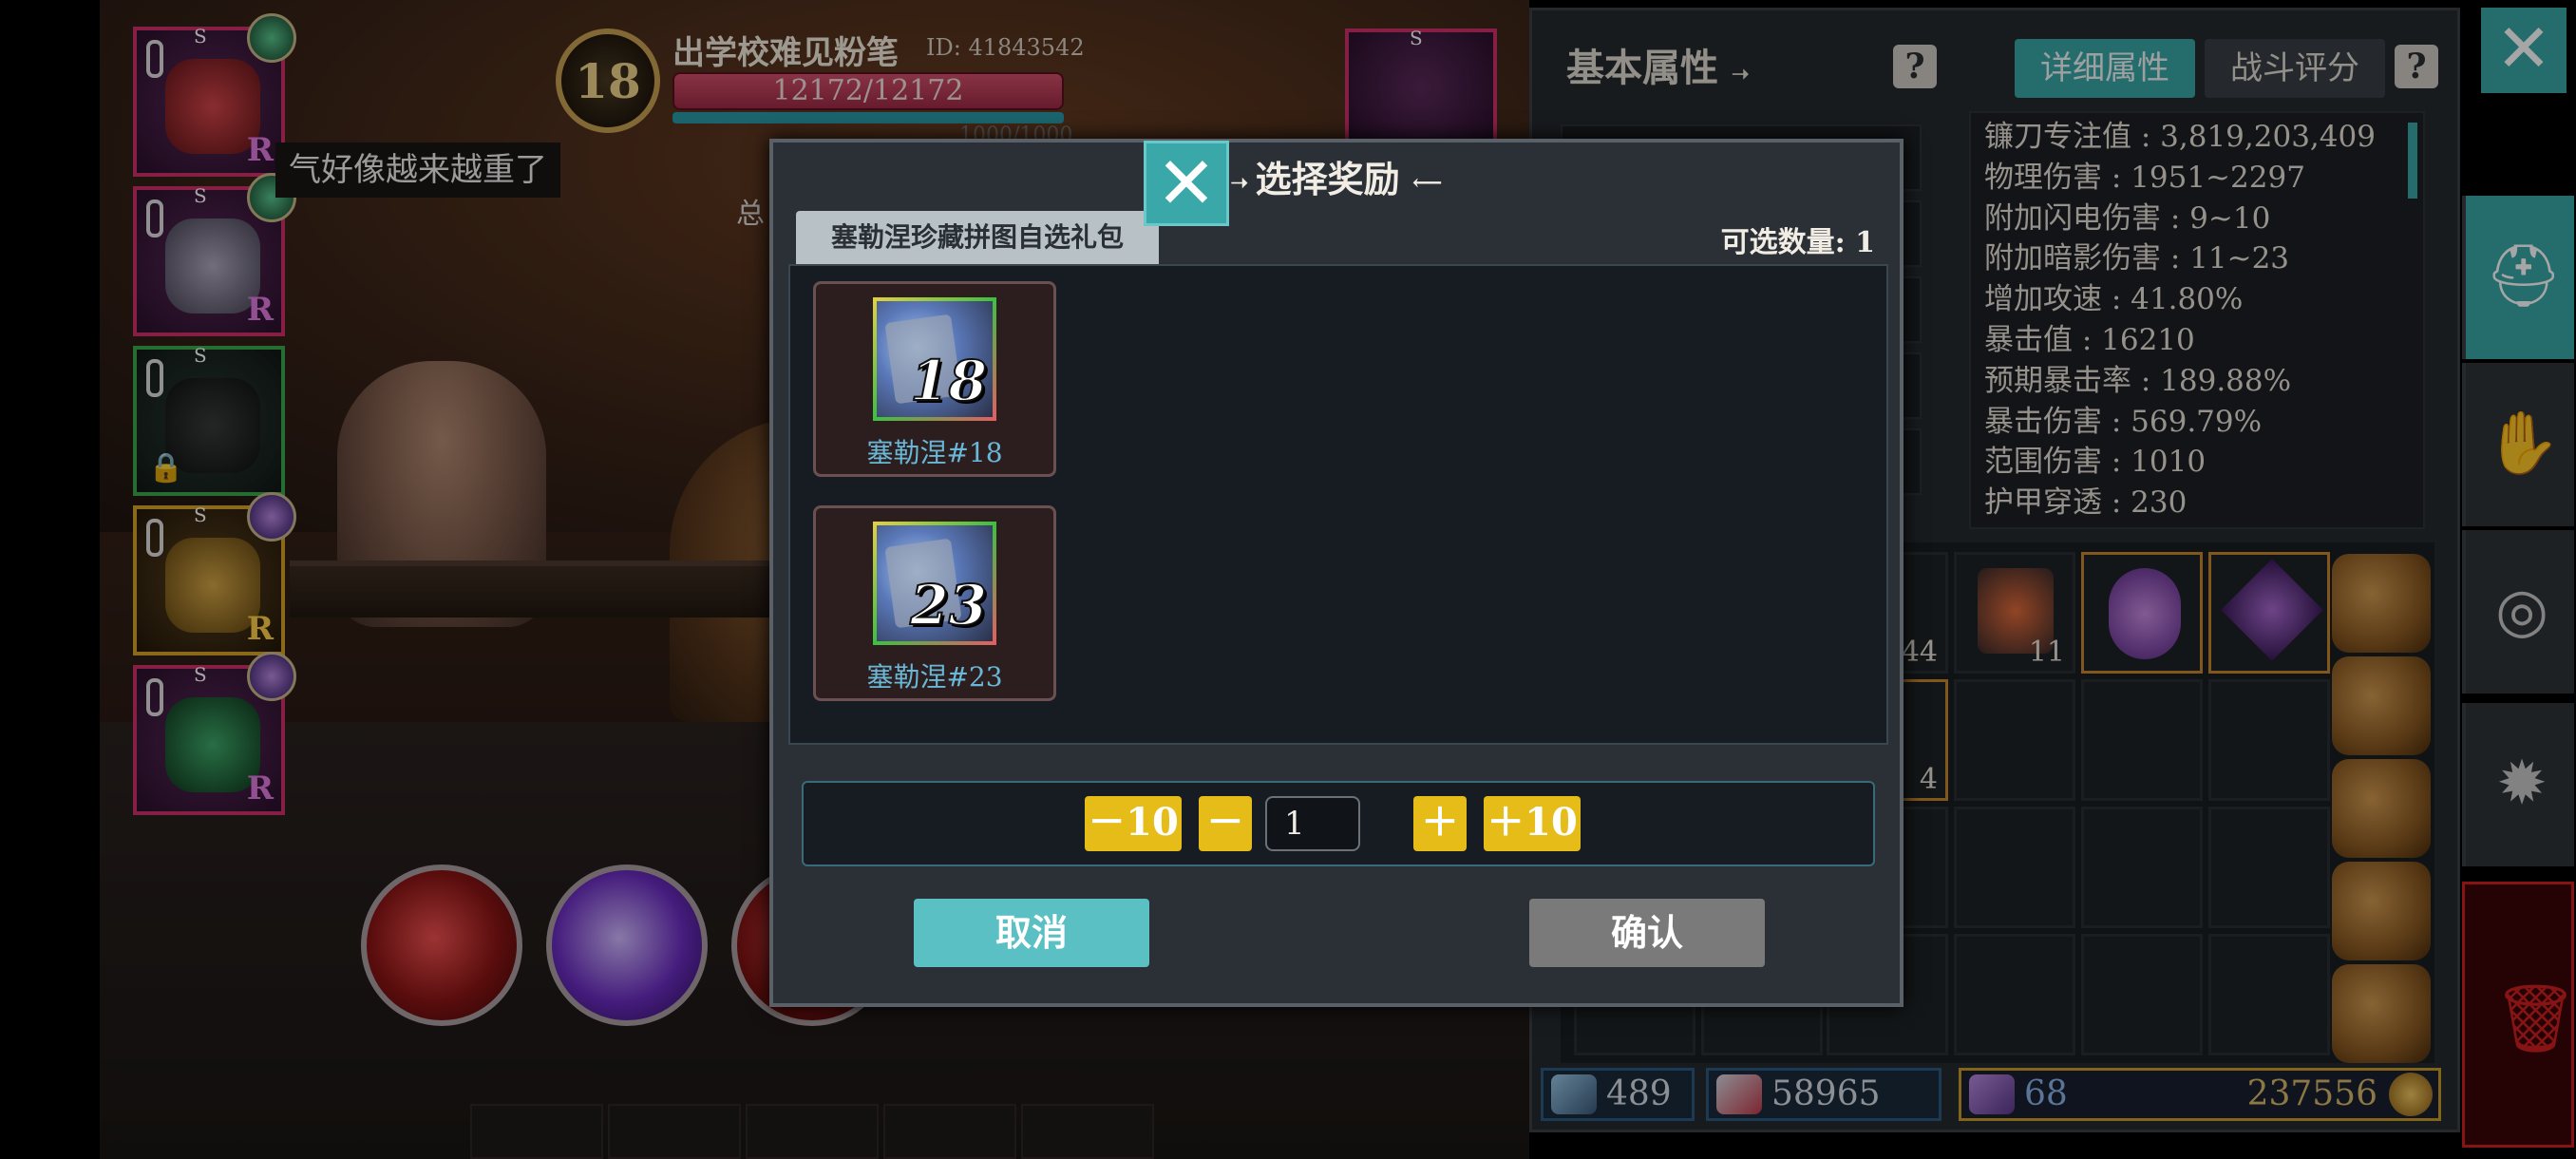 The width and height of the screenshot is (2576, 1159). What do you see at coordinates (1327, 179) in the screenshot?
I see `dialog-title-text: 选择奖励` at bounding box center [1327, 179].